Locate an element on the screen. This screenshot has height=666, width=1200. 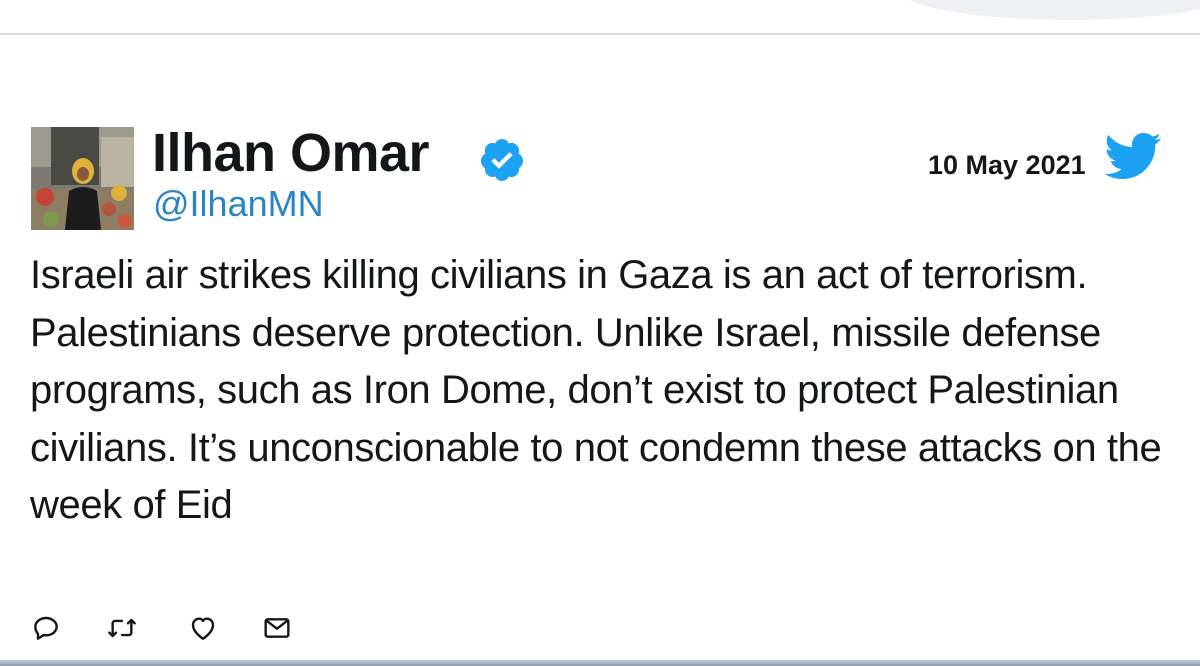
author-handle: @IlhanMN is located at coordinates (238, 204).